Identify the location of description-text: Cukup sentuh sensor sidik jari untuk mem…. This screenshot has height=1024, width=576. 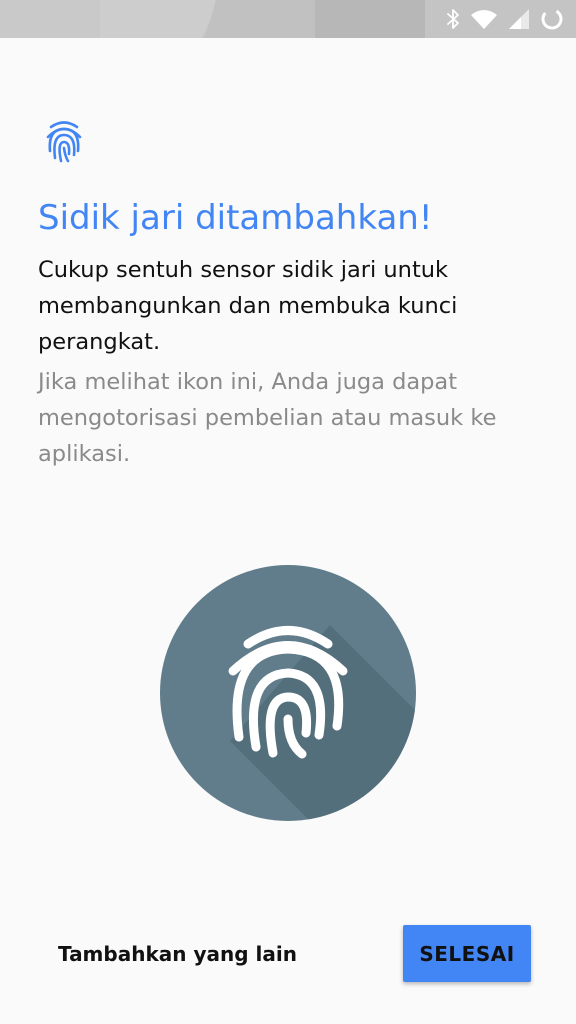
(248, 306).